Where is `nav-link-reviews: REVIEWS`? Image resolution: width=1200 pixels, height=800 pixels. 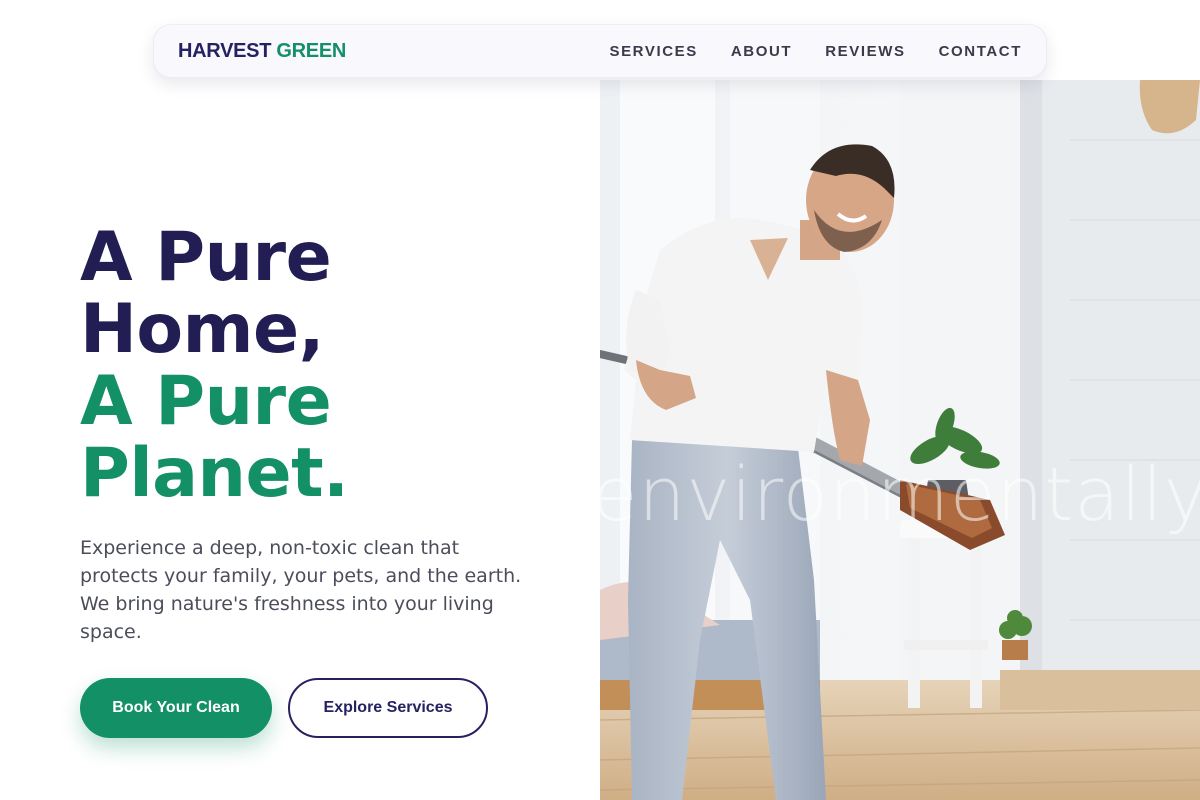 nav-link-reviews: REVIEWS is located at coordinates (865, 51).